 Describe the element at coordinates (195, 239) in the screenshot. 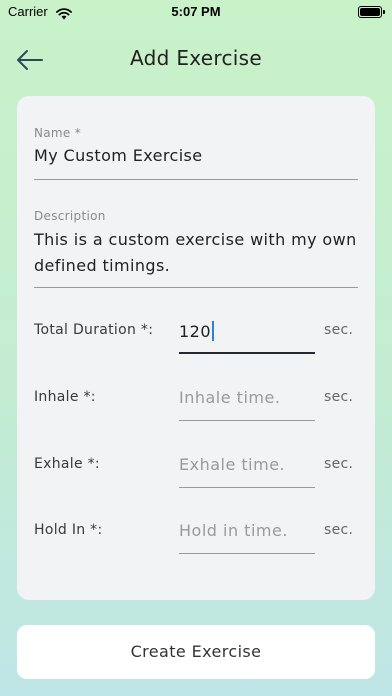

I see `description-line-1: This is a custom exercise with my own` at that location.